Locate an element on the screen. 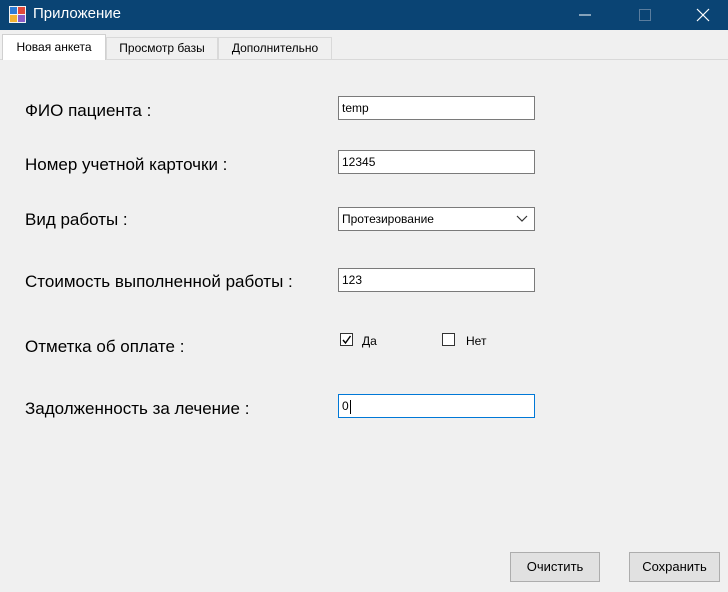  patient-name-label: ФИО пациента : is located at coordinates (88, 110).